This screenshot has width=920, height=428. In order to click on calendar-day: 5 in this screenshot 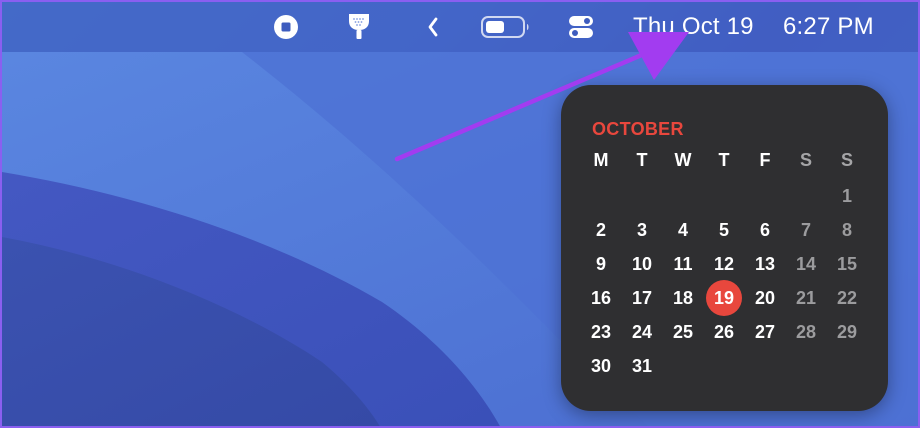, I will do `click(724, 230)`.